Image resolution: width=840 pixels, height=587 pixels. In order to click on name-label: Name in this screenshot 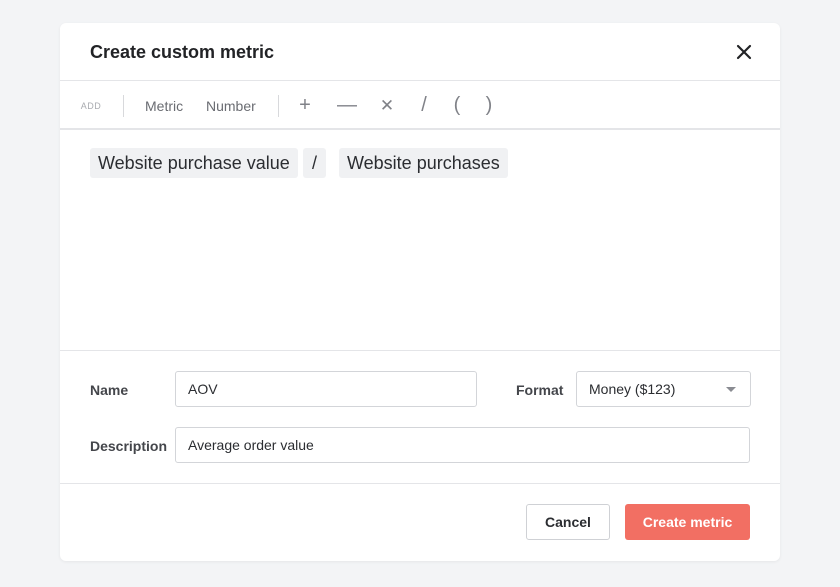, I will do `click(109, 390)`.